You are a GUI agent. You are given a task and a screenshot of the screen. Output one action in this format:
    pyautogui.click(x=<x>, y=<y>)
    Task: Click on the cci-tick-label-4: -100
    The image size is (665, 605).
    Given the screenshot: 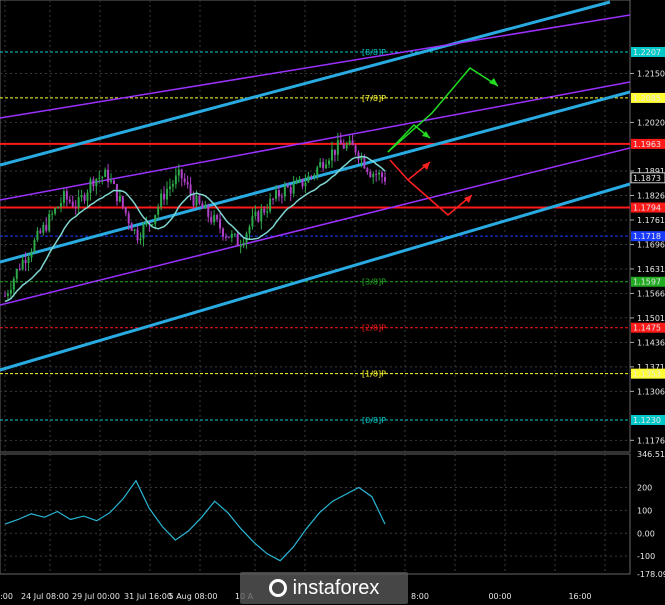 What is the action you would take?
    pyautogui.click(x=646, y=556)
    